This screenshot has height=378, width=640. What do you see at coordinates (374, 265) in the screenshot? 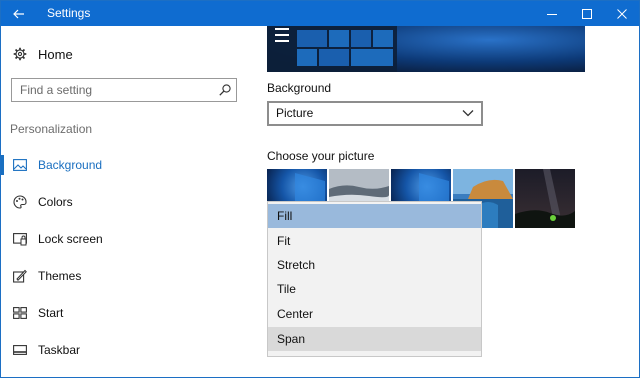
I see `fit-option-stretch: Stretch` at bounding box center [374, 265].